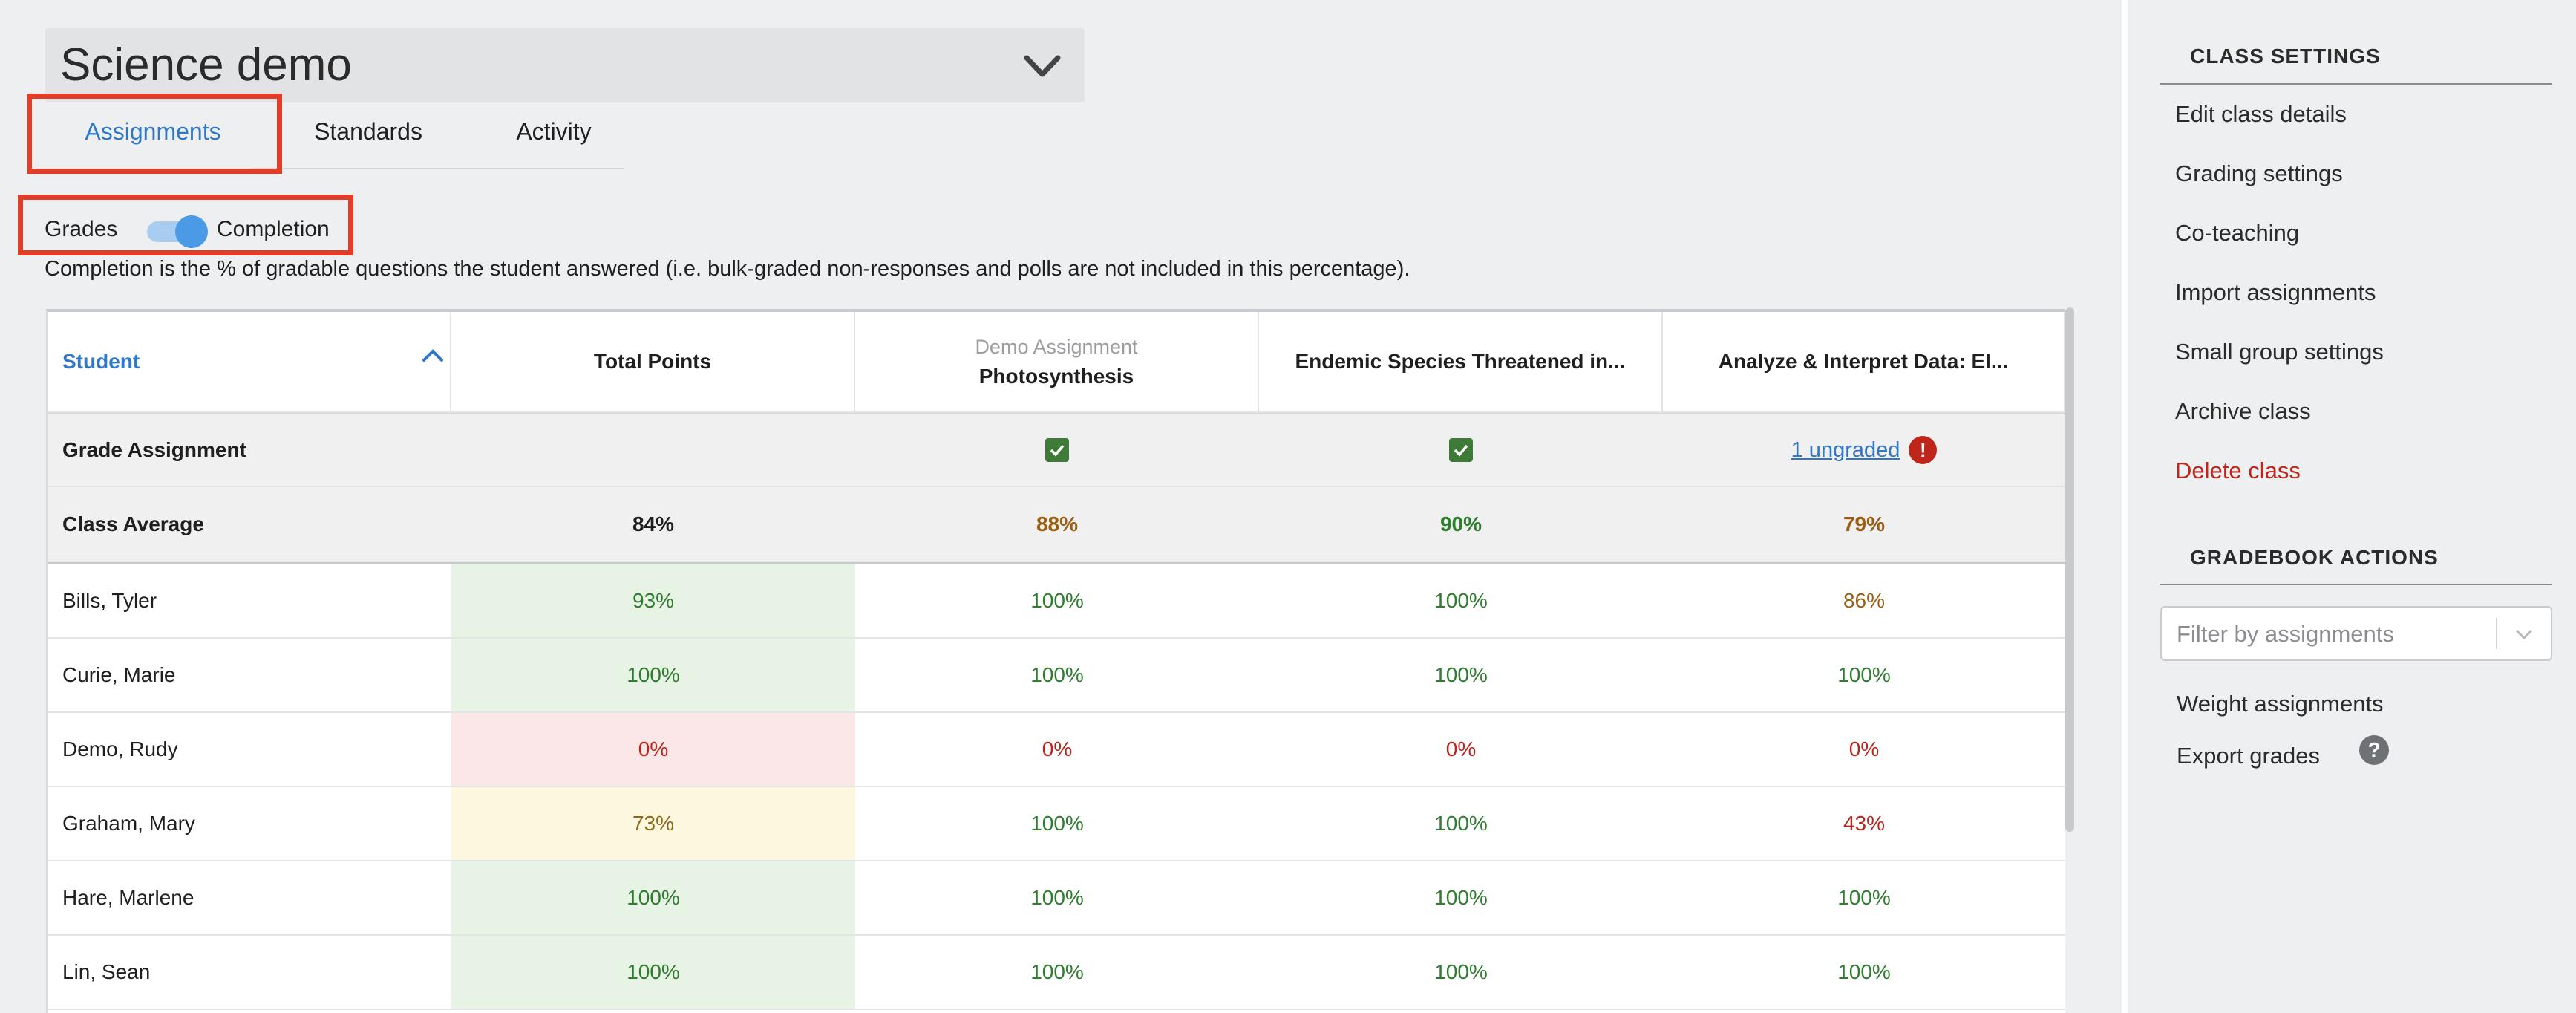 This screenshot has width=2576, height=1013. What do you see at coordinates (206, 65) in the screenshot?
I see `class-name: Science demo` at bounding box center [206, 65].